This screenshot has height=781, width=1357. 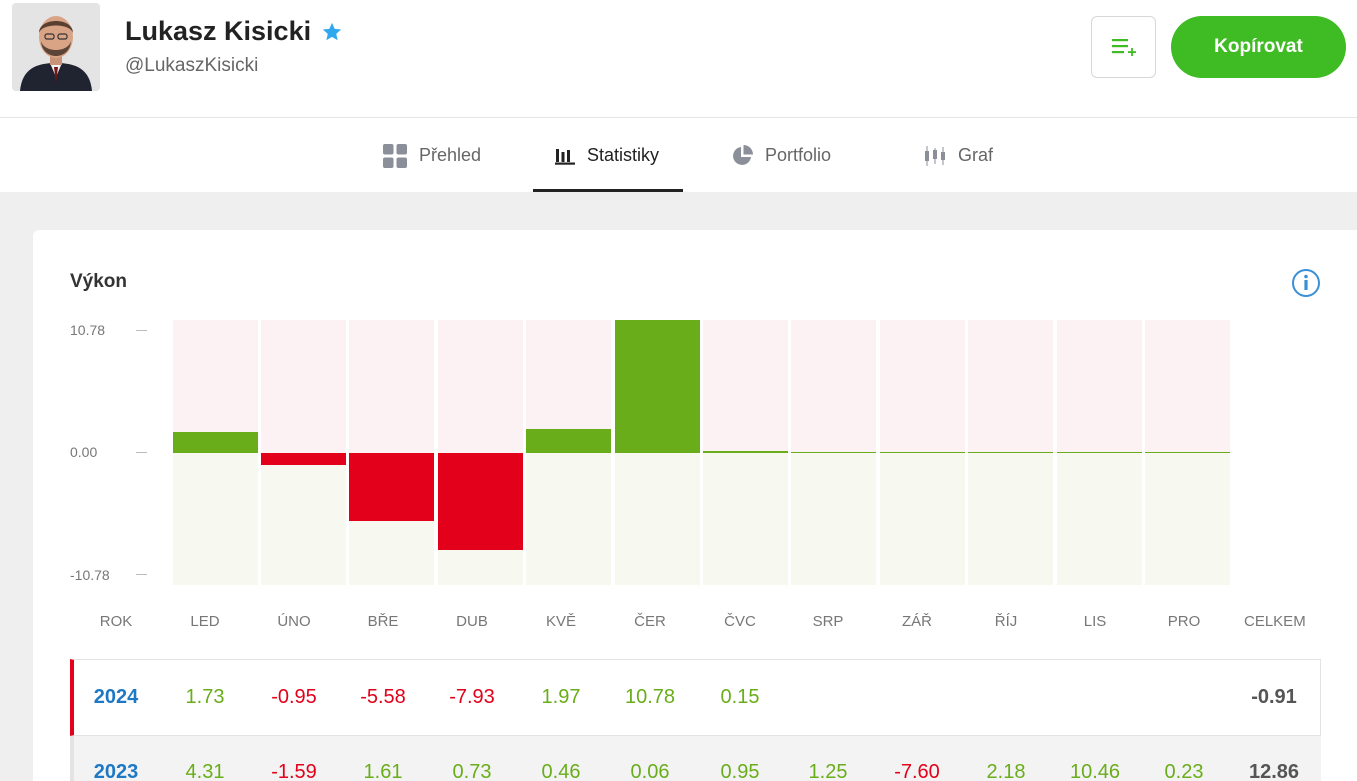 I want to click on year-link: 2023, so click(x=116, y=771).